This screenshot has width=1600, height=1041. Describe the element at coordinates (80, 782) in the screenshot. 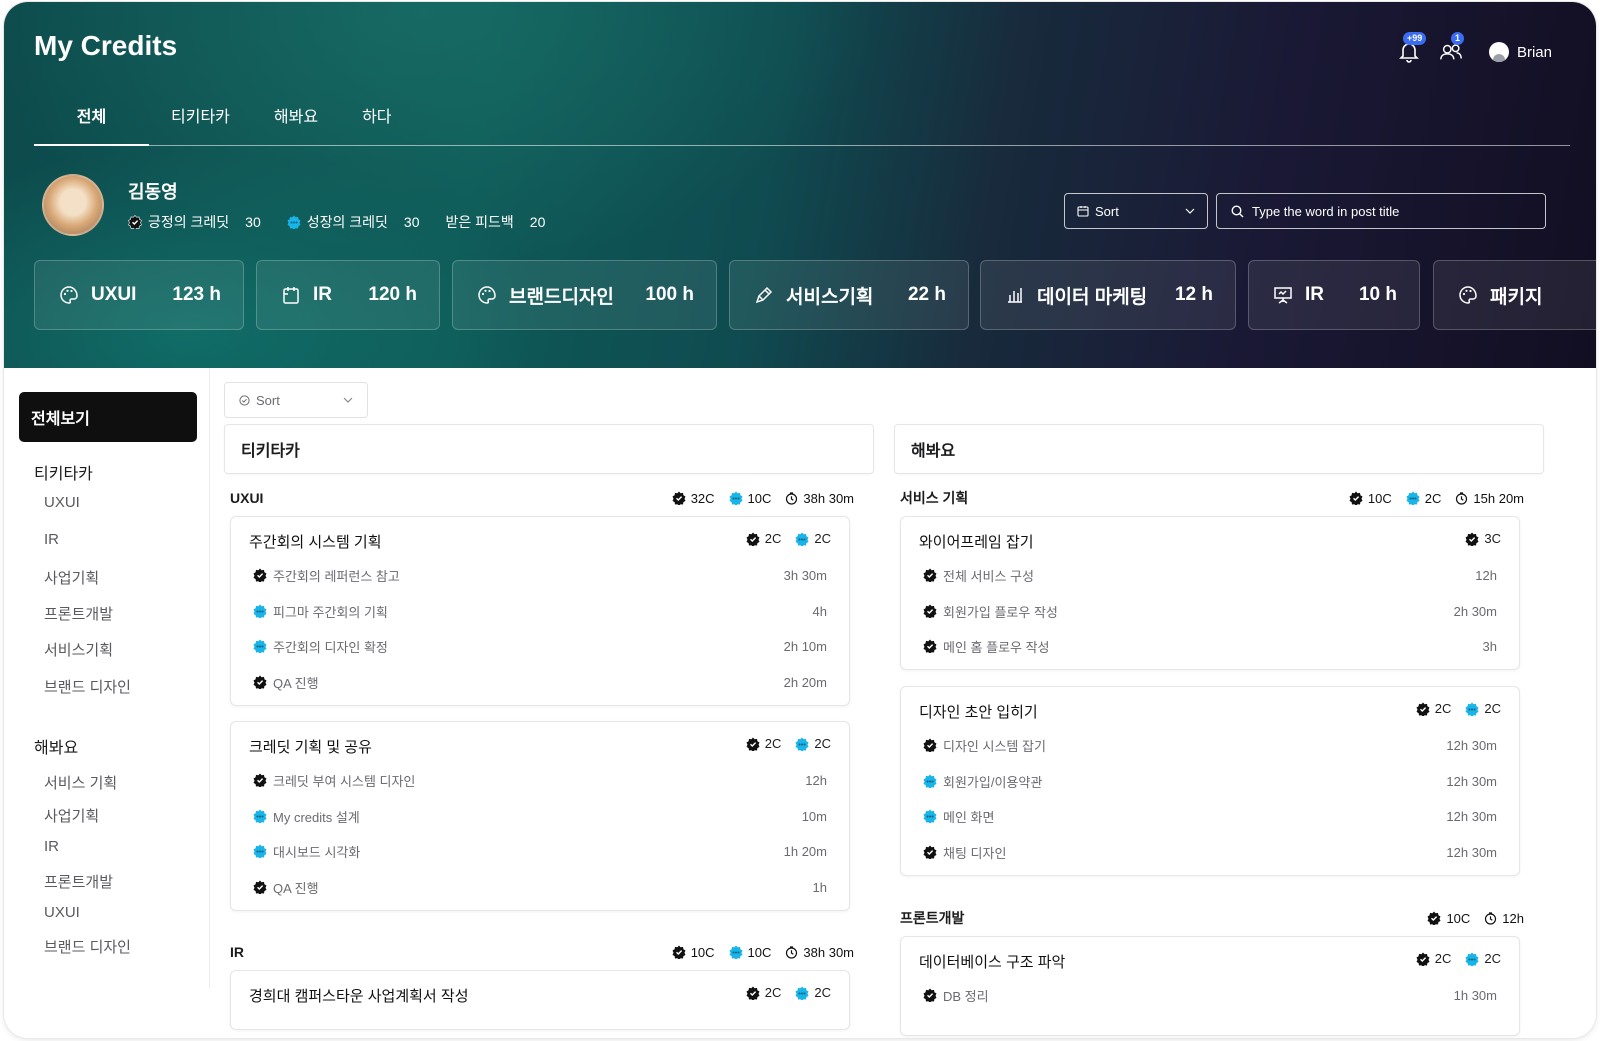

I see `sidebar-item: 서비스 기획` at that location.